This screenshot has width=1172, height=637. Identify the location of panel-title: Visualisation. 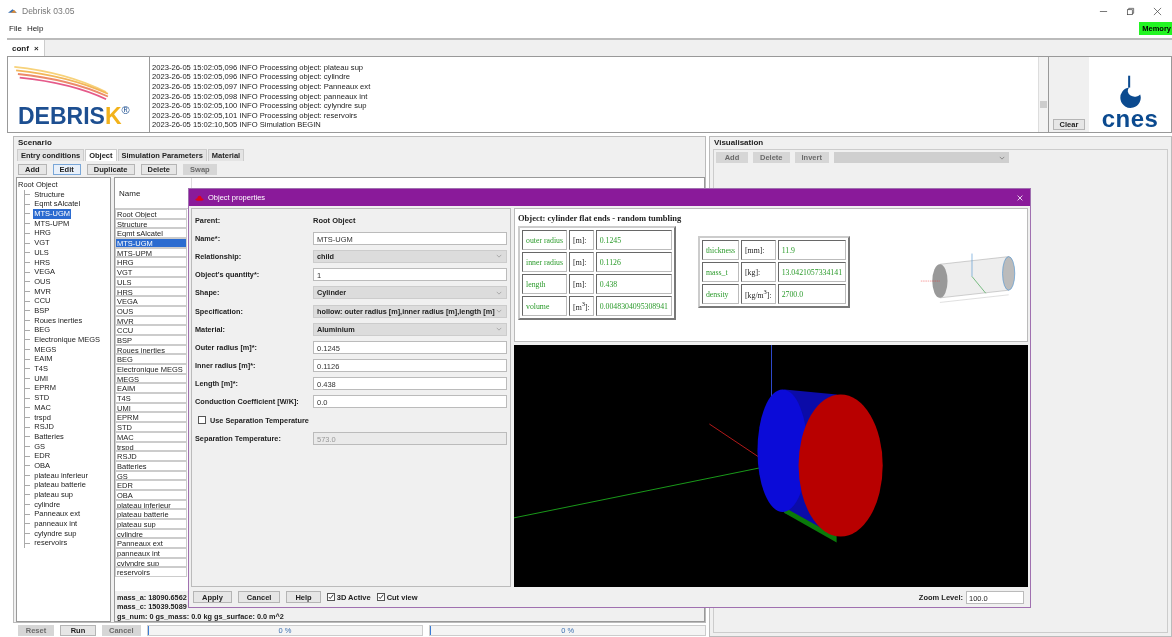
(739, 143).